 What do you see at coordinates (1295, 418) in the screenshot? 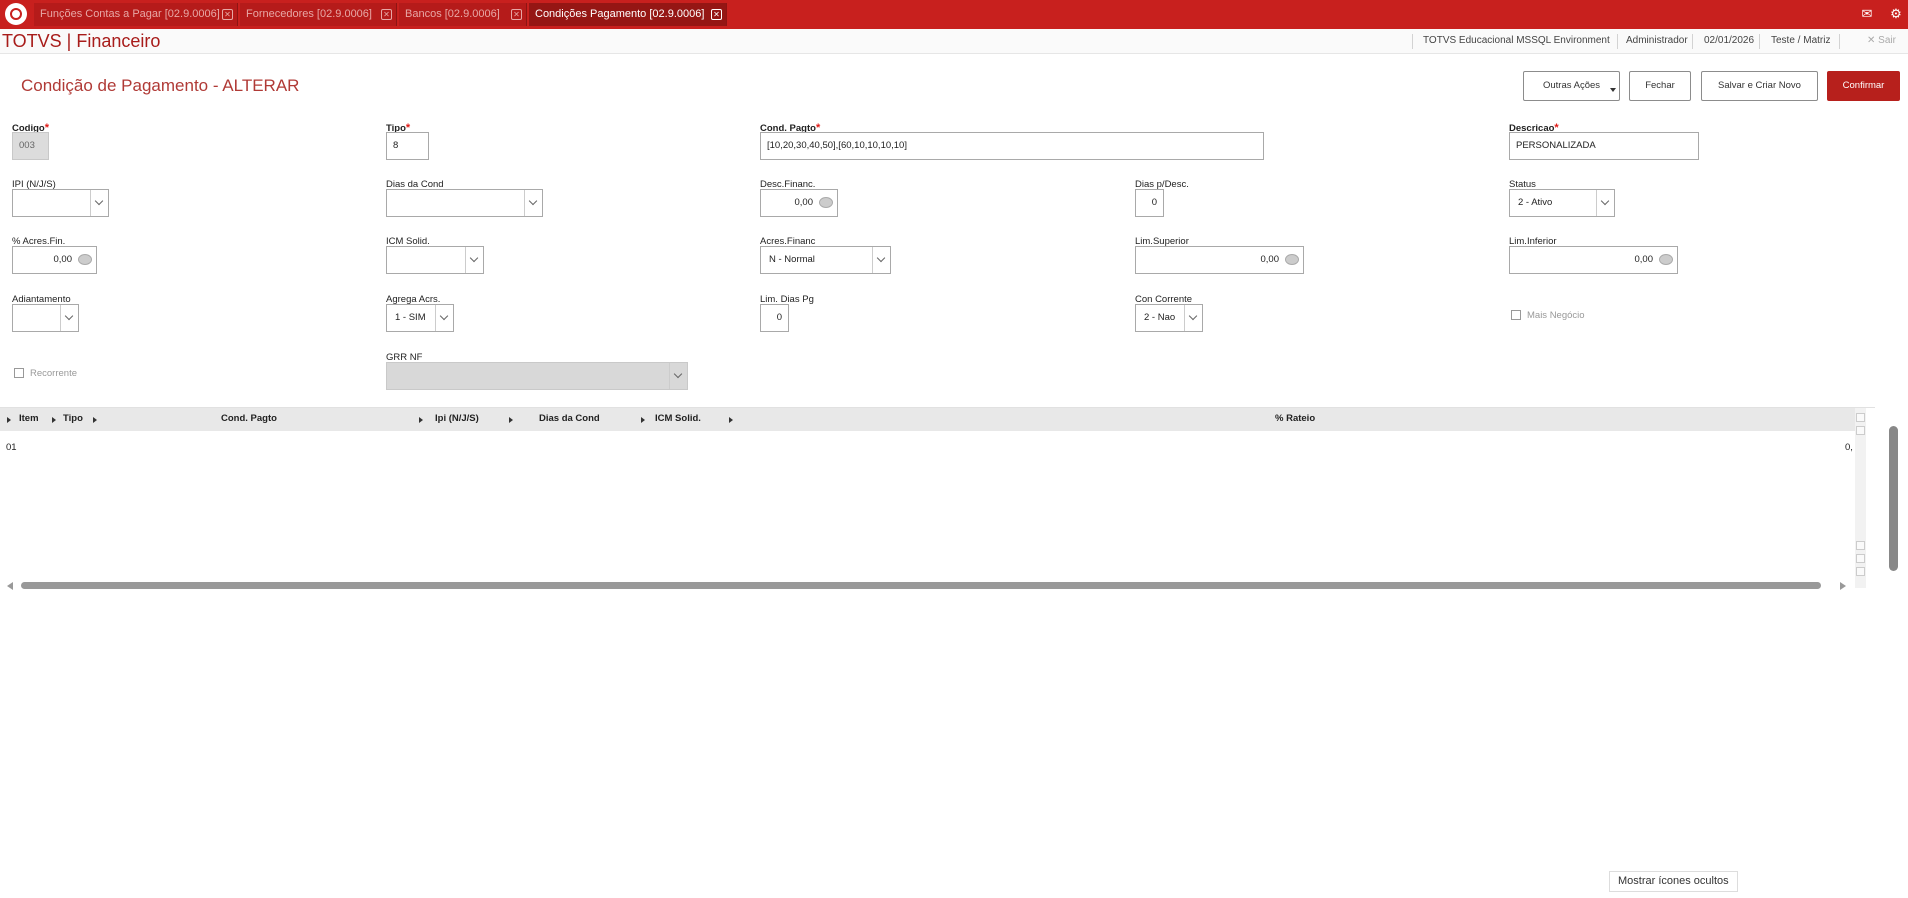
I see `col-rateio: % Rateio` at bounding box center [1295, 418].